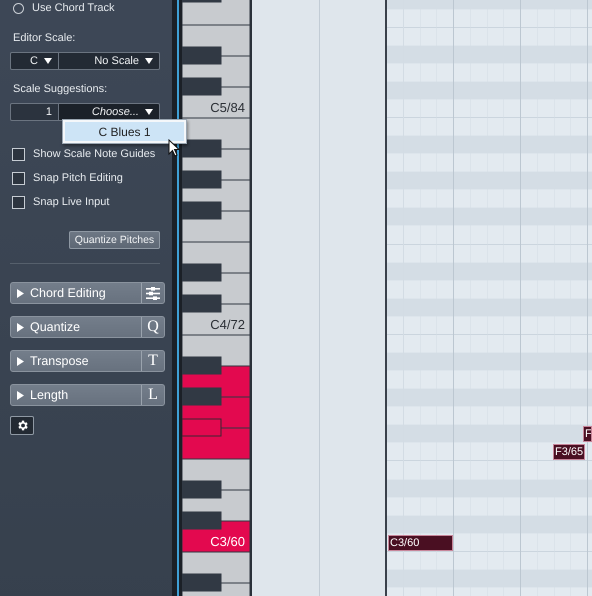 The image size is (592, 596). What do you see at coordinates (87, 327) in the screenshot?
I see `section-header: Quantize Q` at bounding box center [87, 327].